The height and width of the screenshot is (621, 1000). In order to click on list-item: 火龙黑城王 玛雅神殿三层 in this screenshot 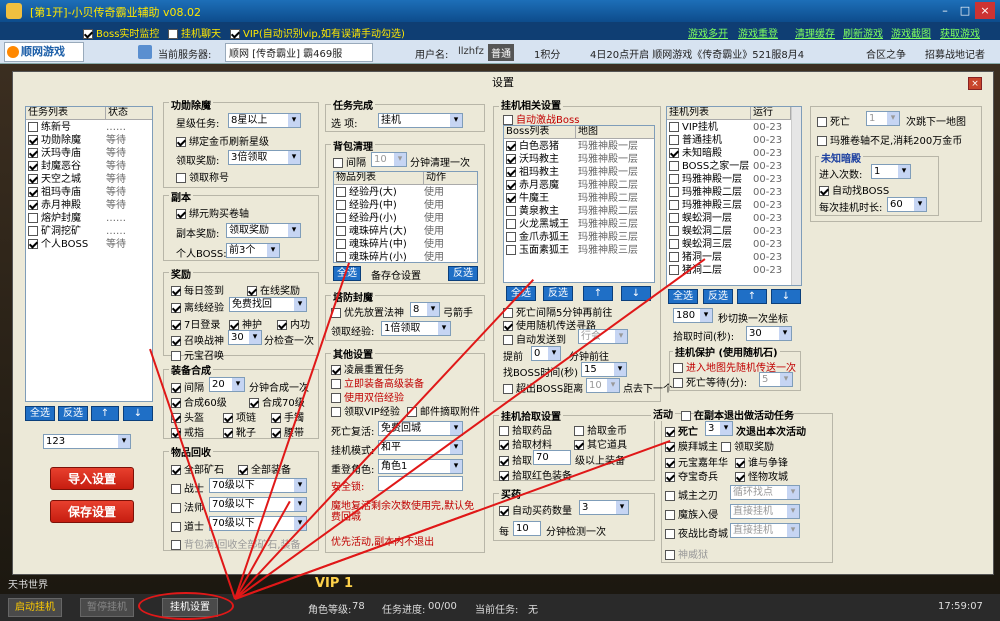, I will do `click(580, 225)`.